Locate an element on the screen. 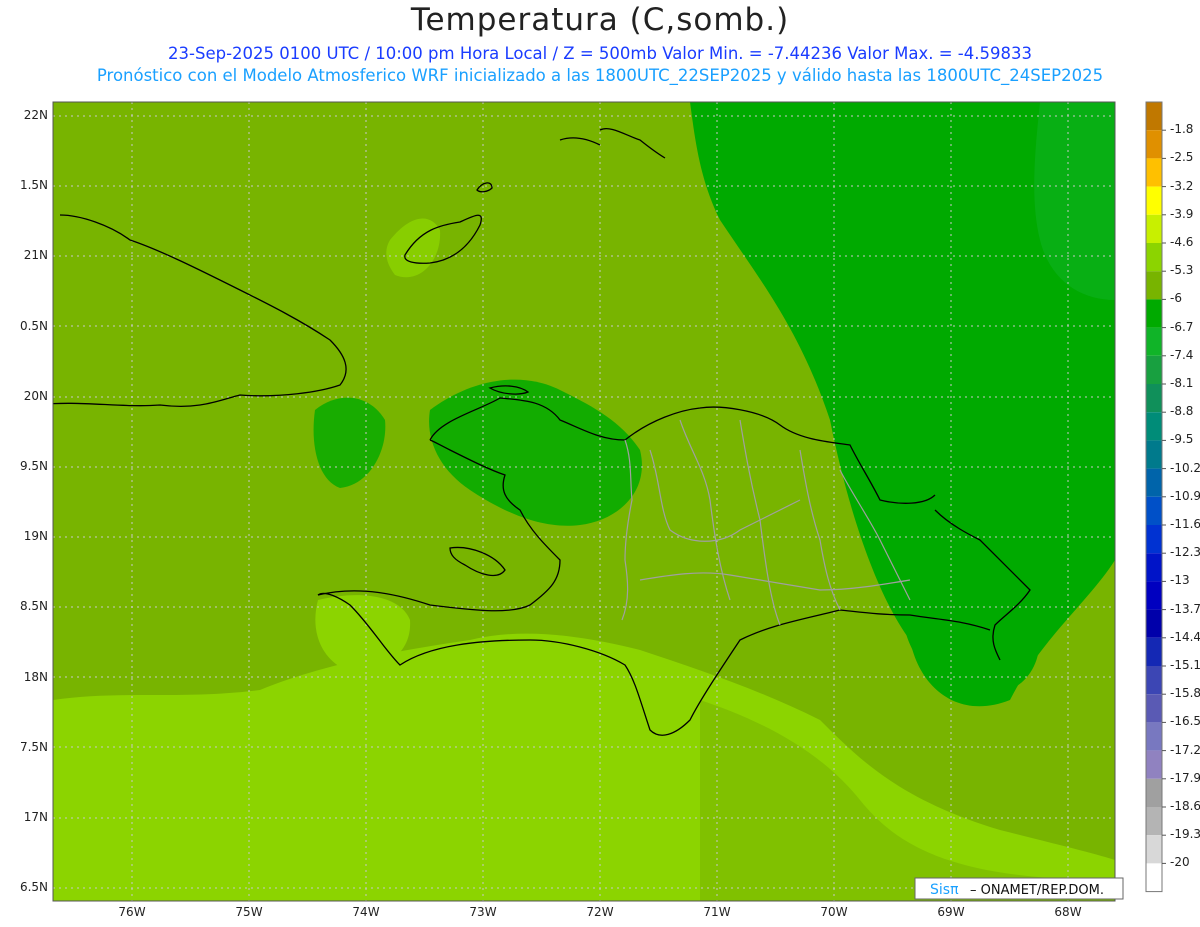 The width and height of the screenshot is (1200, 927). colorbar-label: -10.2 is located at coordinates (1185, 467).